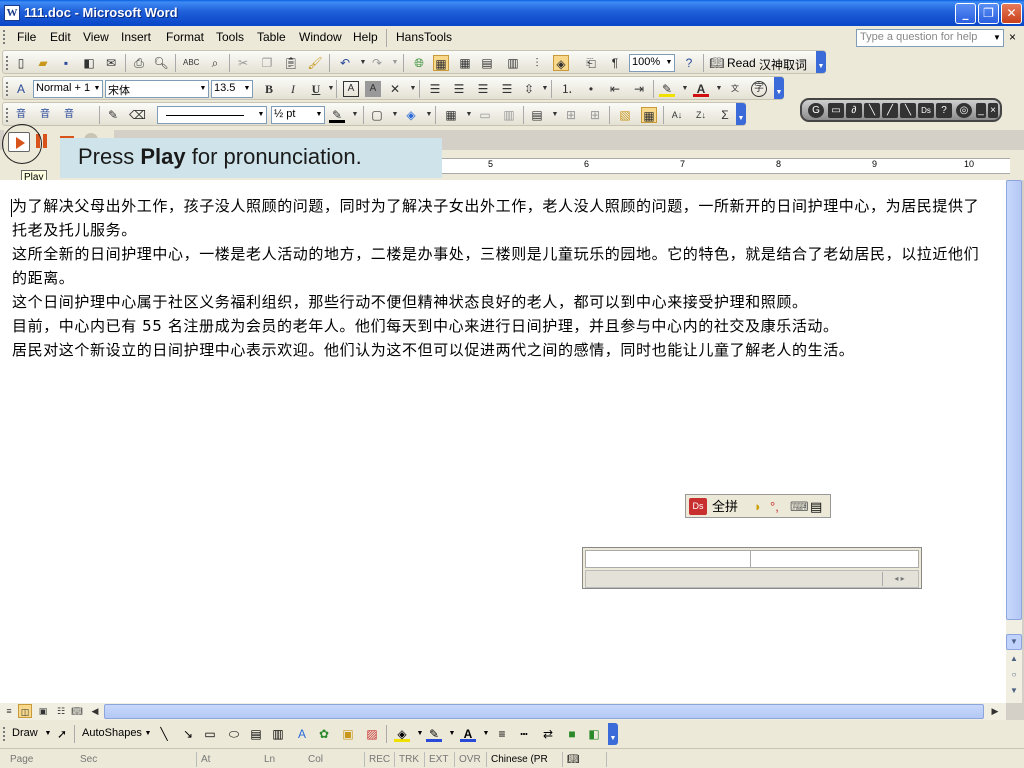  Describe the element at coordinates (111, 63) in the screenshot. I see `email-icon: ✉` at that location.